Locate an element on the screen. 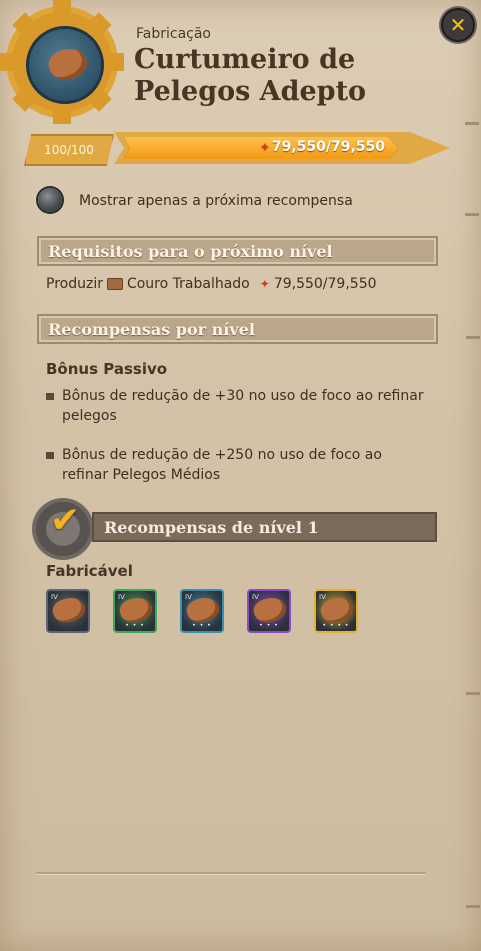  rewards-by-level-header: Recompensas por nível is located at coordinates (237, 329).